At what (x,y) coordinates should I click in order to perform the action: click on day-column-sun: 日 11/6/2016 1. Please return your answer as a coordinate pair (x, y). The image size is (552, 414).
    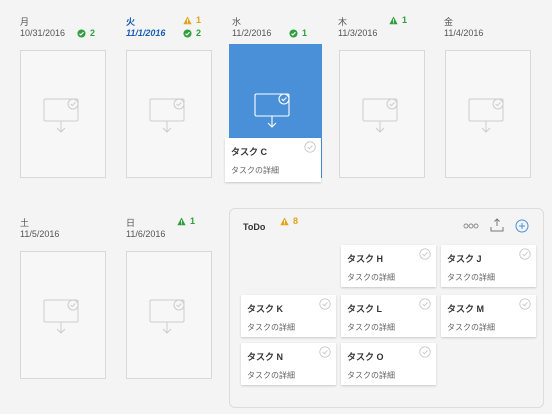
    Looking at the image, I should click on (170, 233).